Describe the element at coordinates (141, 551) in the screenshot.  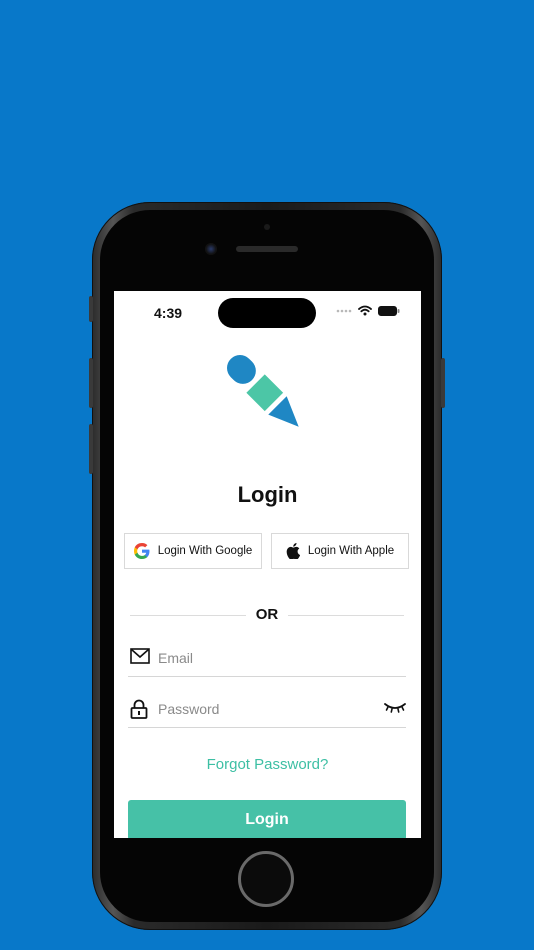
I see `google-icon` at that location.